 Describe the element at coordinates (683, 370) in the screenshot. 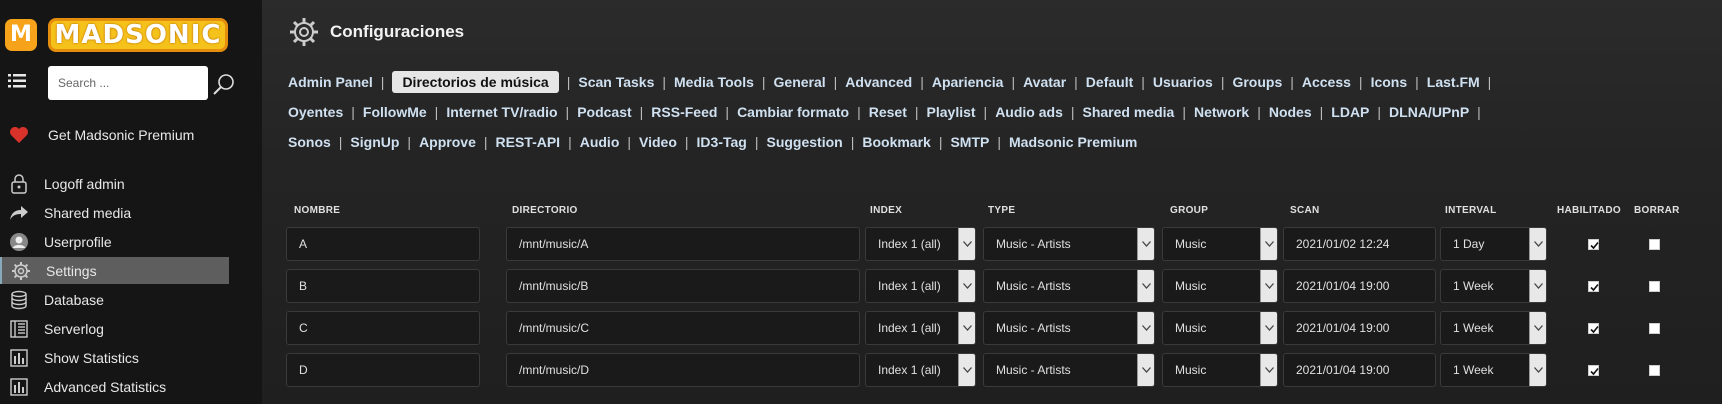

I see `field-dir: /mnt/music/D` at that location.